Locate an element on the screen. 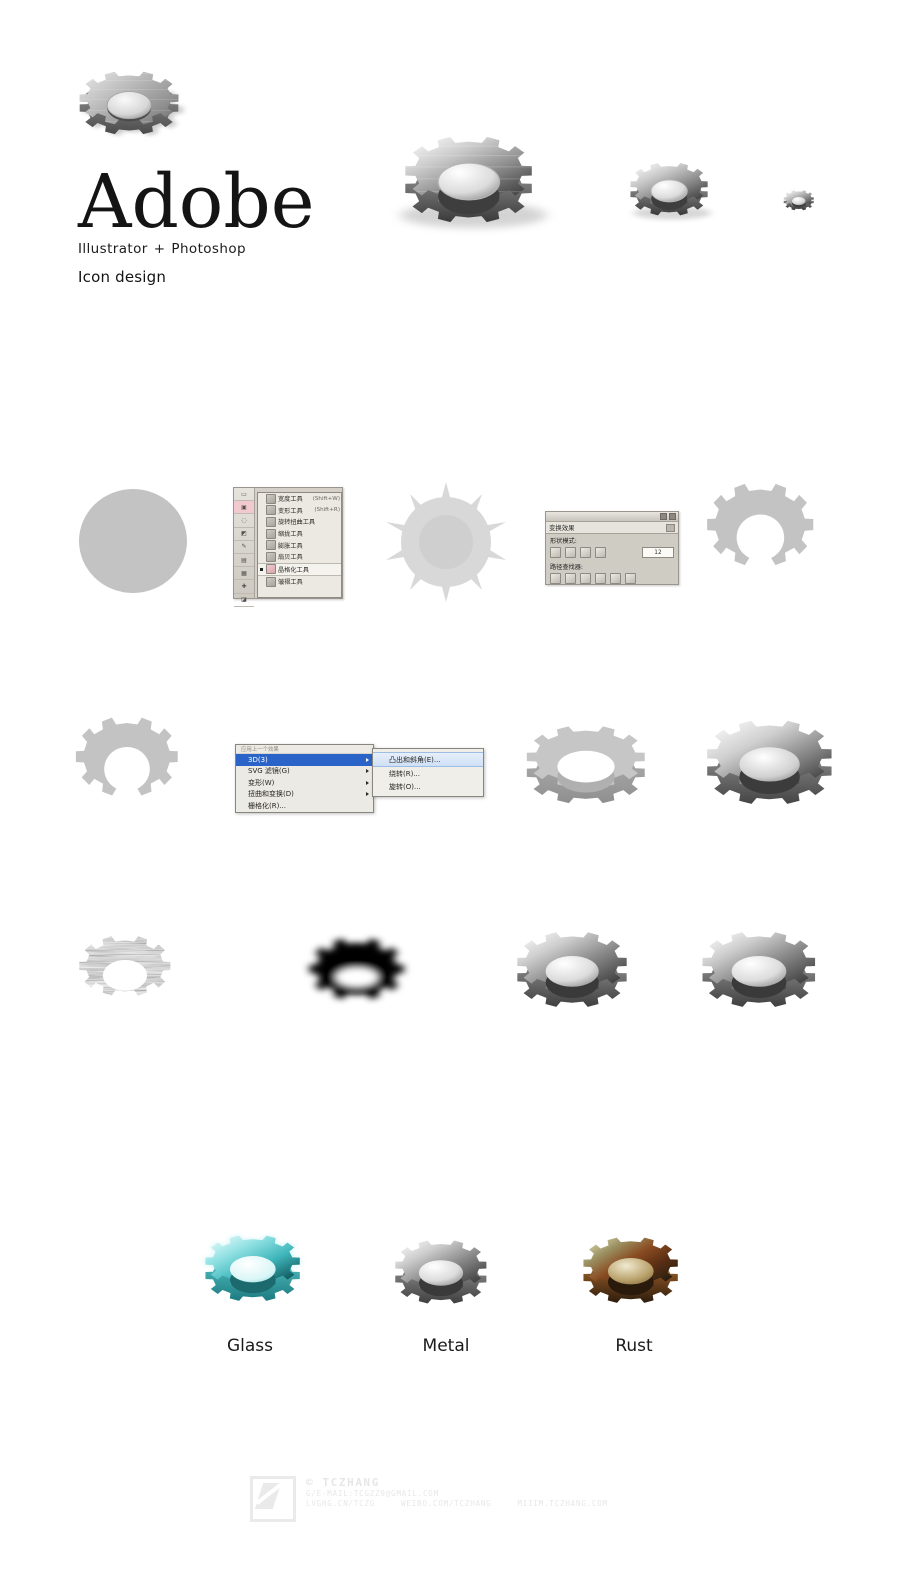 The image size is (900, 1570). pathfinder-section: 路径查找器: is located at coordinates (612, 571).